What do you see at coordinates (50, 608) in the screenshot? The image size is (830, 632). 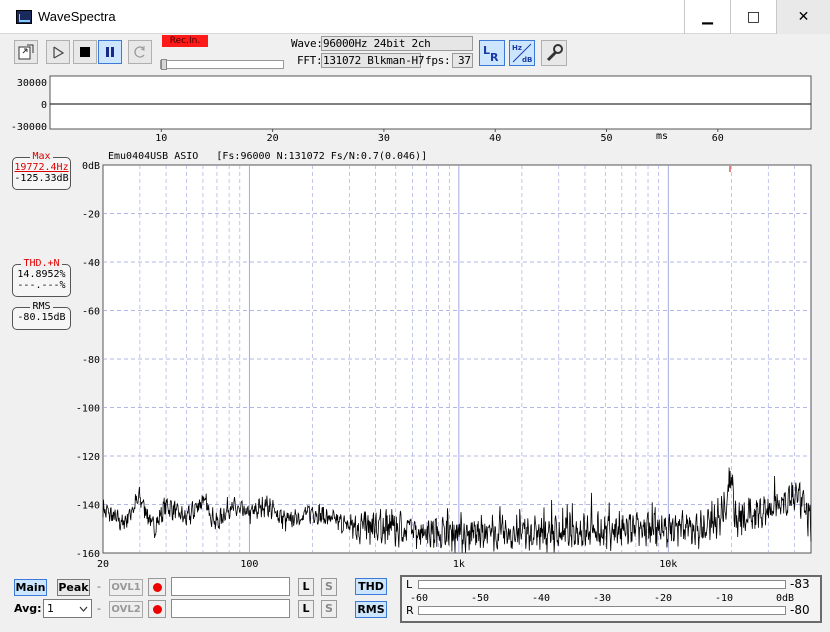 I see `avg-select-value: 1` at bounding box center [50, 608].